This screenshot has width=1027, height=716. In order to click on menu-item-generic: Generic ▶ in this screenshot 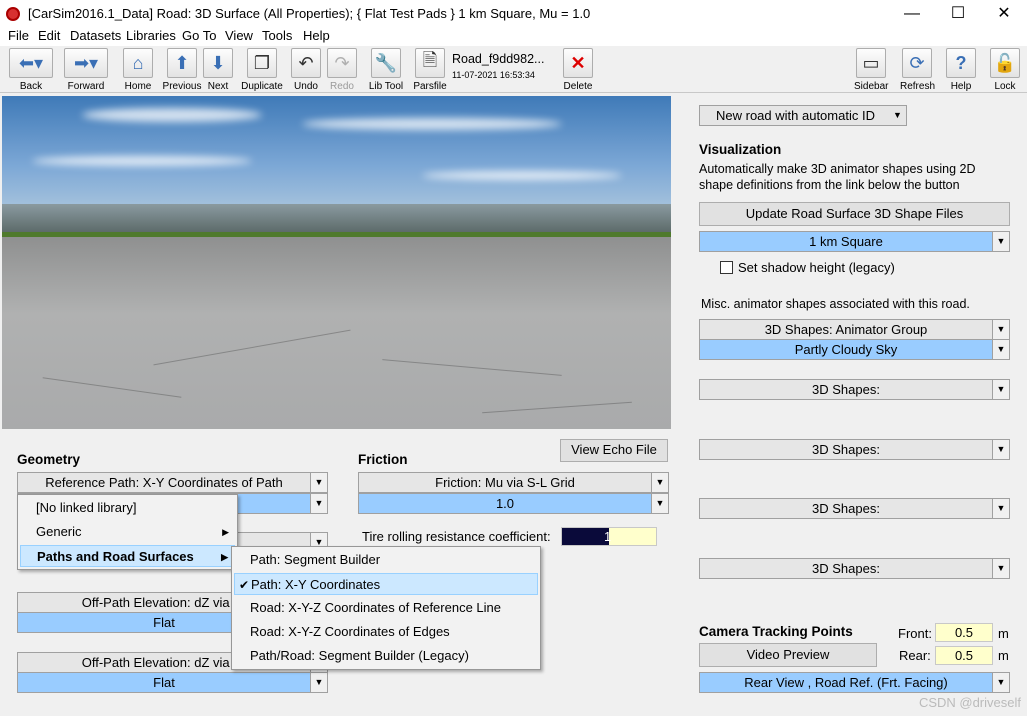, I will do `click(127, 532)`.